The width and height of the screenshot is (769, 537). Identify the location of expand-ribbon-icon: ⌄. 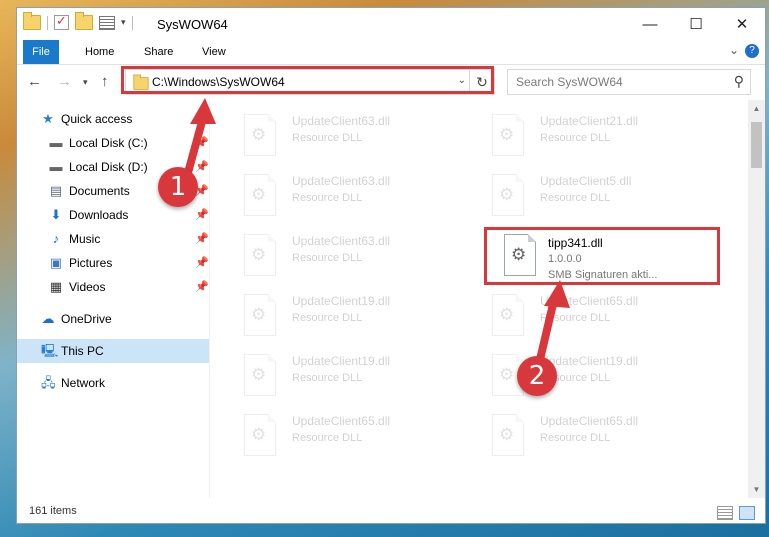
(734, 50).